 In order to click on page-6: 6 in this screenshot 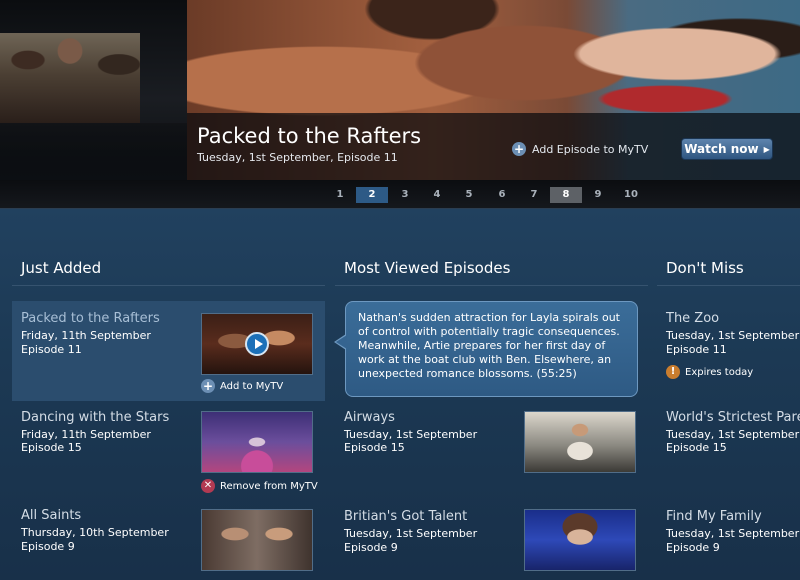, I will do `click(502, 195)`.